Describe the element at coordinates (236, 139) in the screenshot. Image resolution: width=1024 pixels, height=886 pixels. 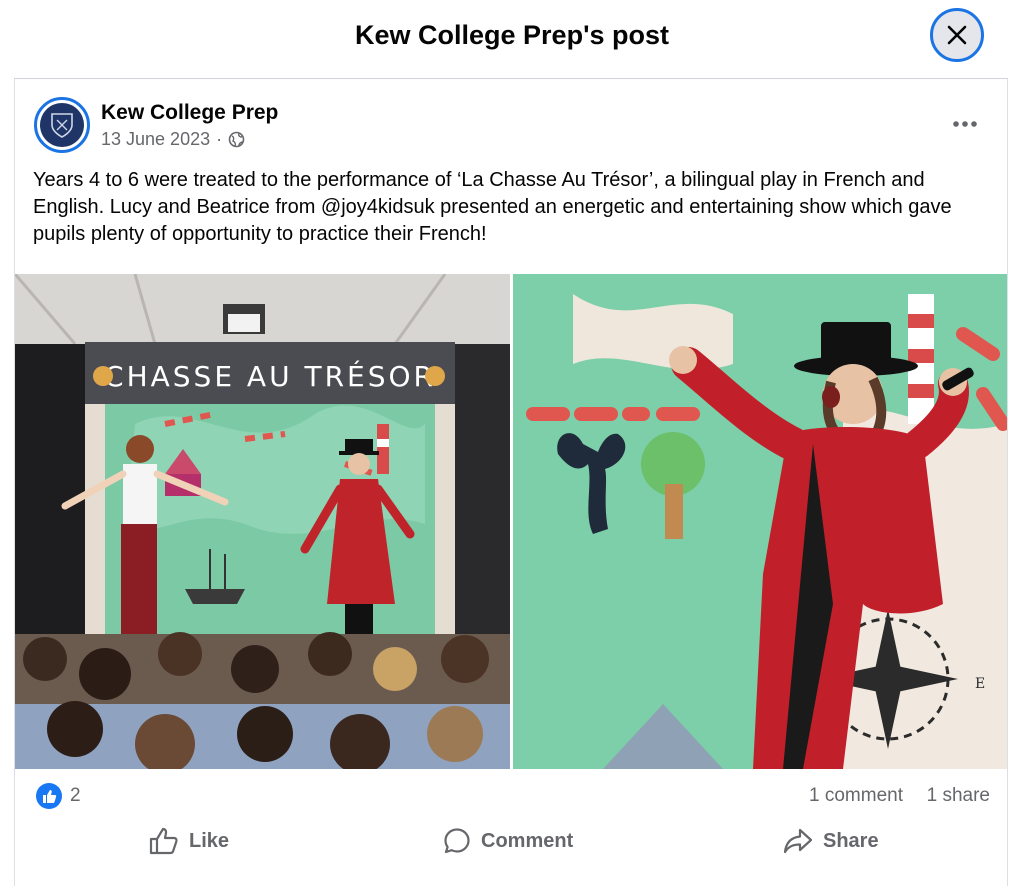
I see `globe-icon` at that location.